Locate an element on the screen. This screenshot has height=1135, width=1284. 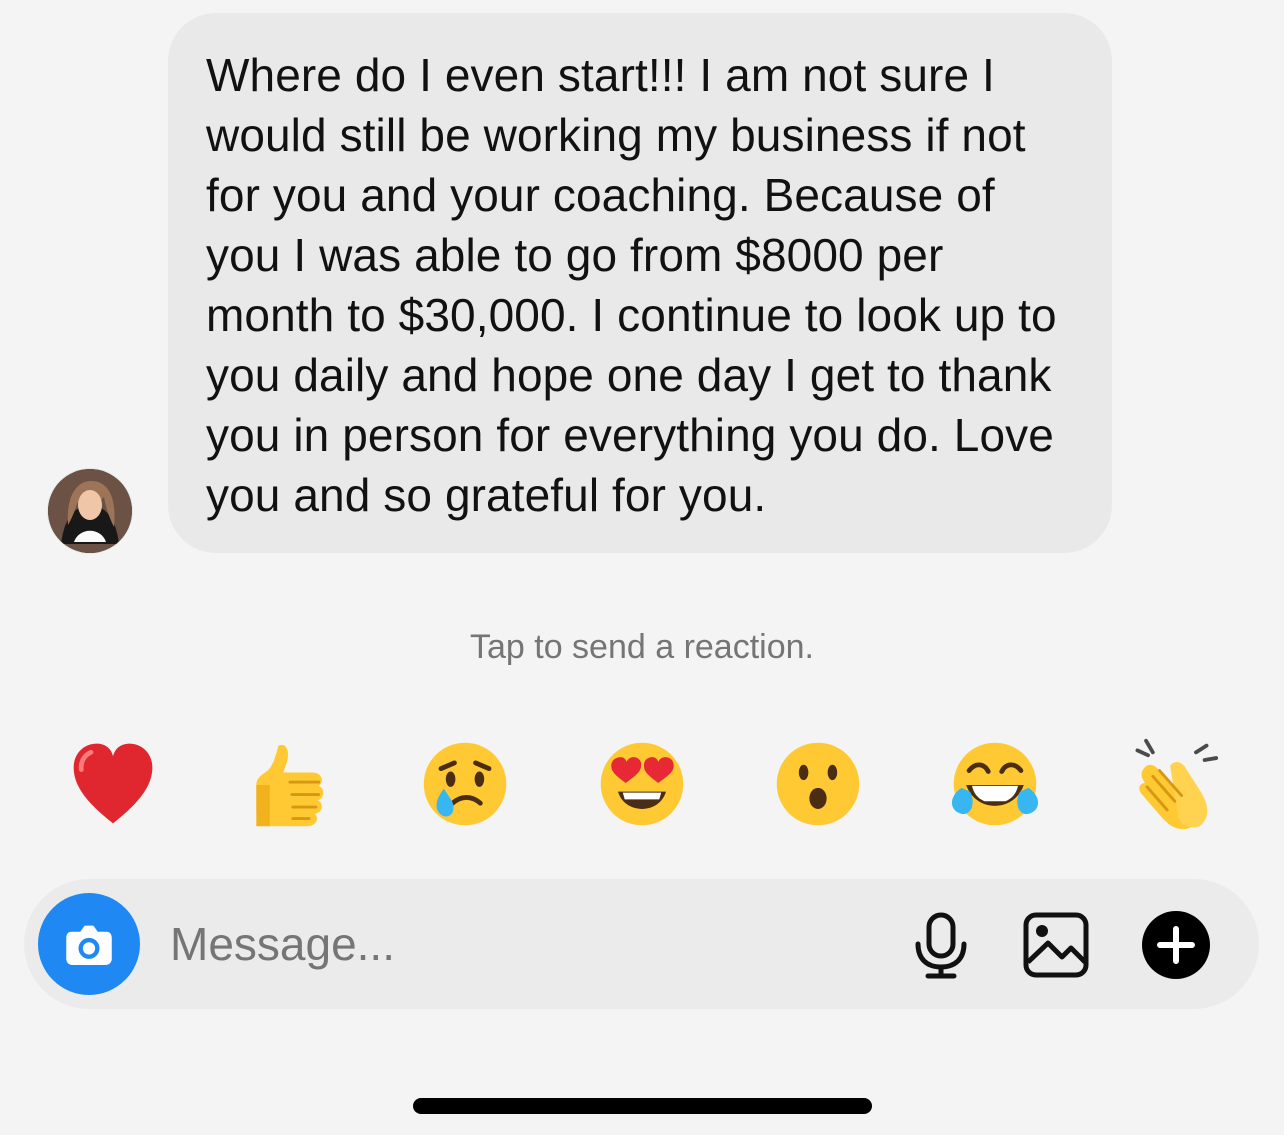
reaction-bar is located at coordinates (642, 784).